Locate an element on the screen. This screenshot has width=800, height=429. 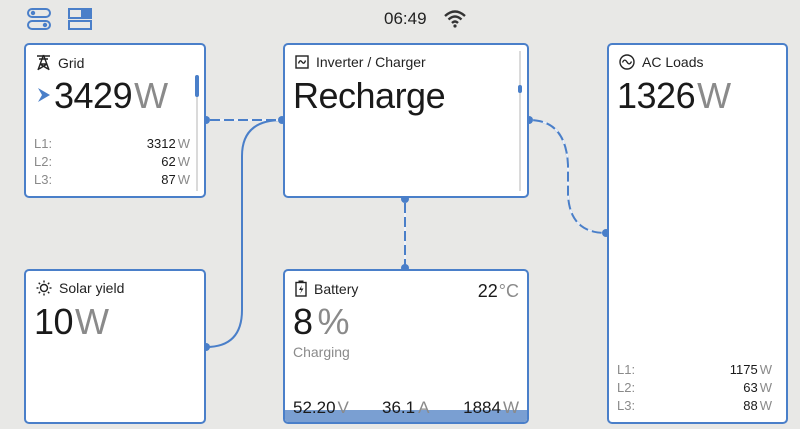
ac-loads-power-unit: W is located at coordinates (714, 95).